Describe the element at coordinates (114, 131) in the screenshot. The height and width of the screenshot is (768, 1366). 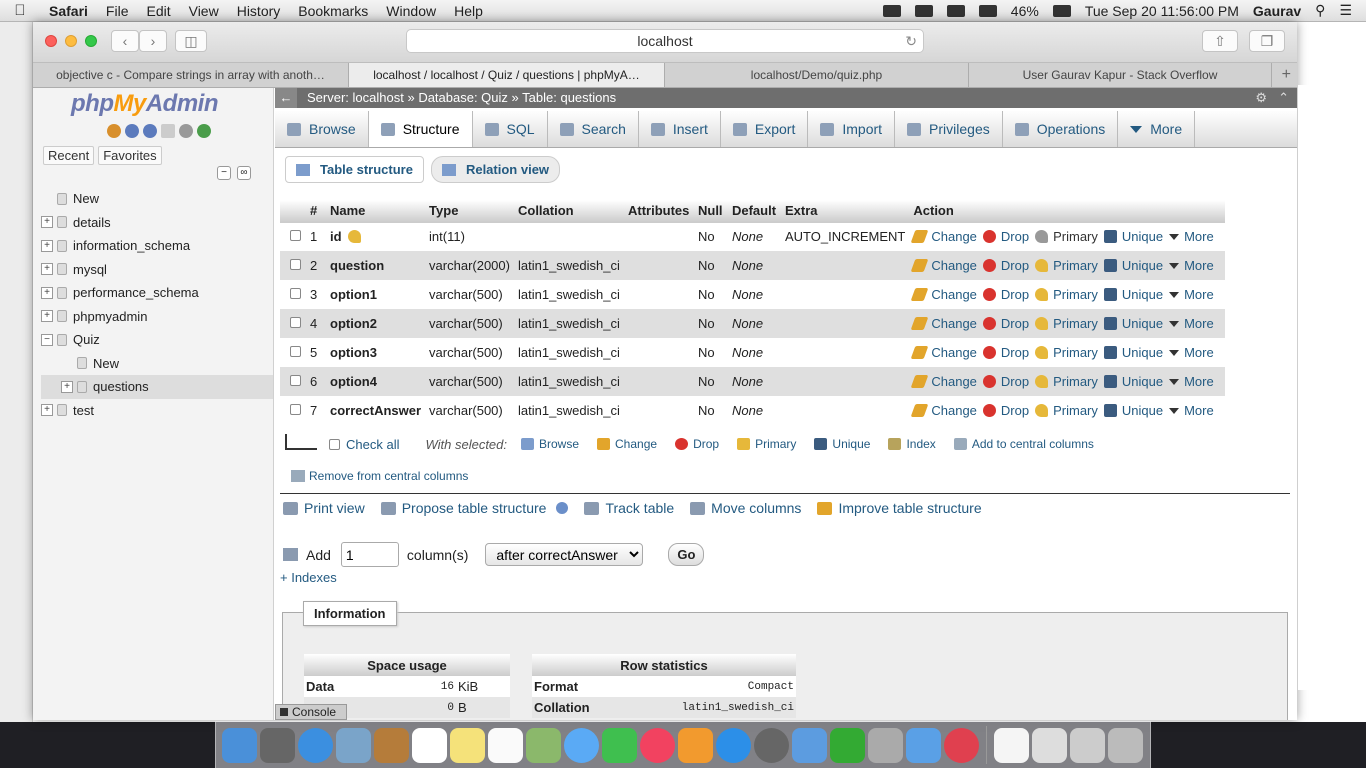
I see `home-icon` at that location.